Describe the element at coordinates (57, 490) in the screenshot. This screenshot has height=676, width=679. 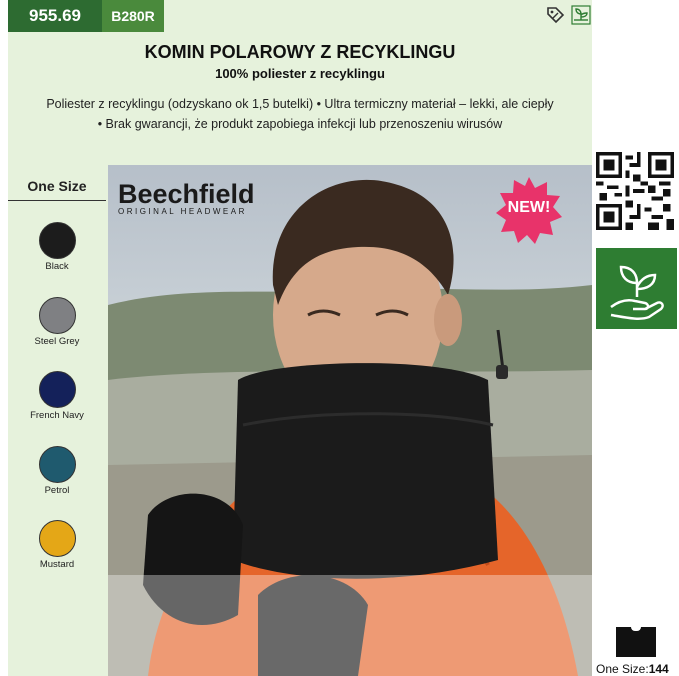
I see `swatch-label: Petrol` at that location.